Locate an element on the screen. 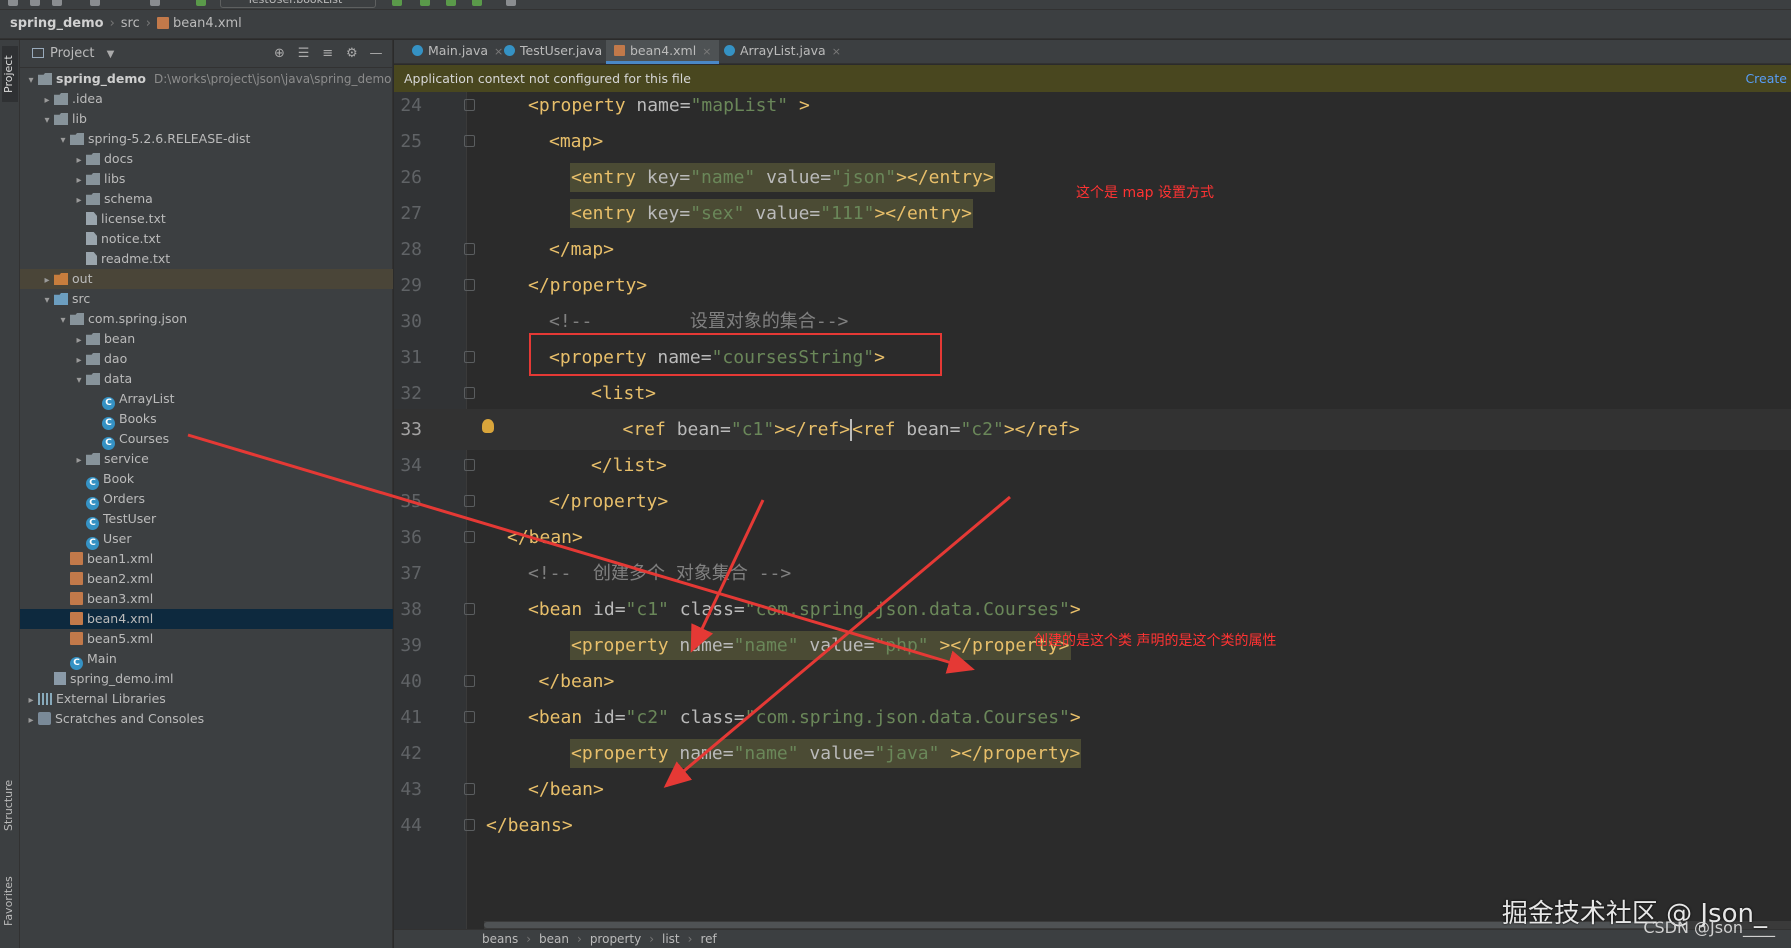 This screenshot has height=948, width=1791. code-line: 40 </bean> is located at coordinates (1092, 681).